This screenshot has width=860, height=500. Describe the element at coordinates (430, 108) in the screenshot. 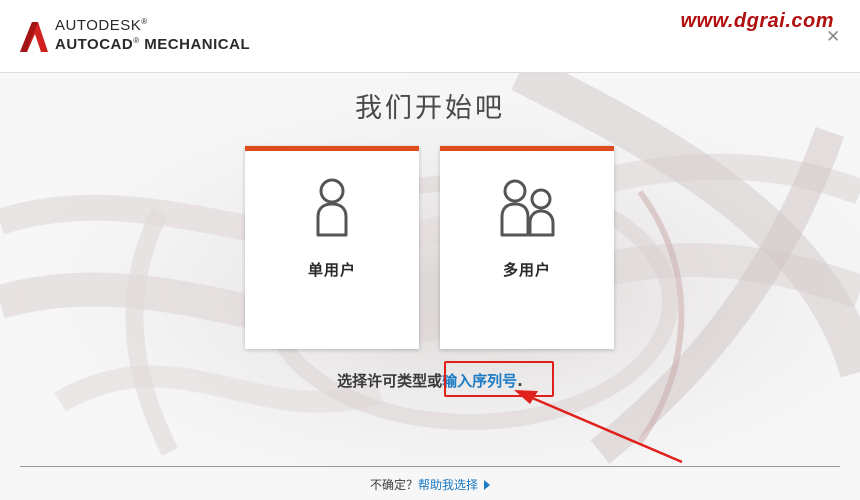

I see `page-title: 我们开始吧` at that location.